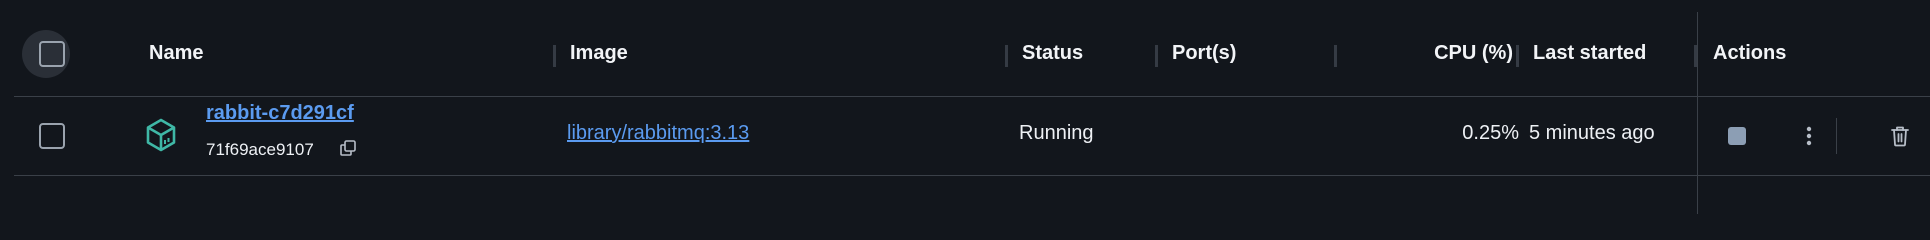 Image resolution: width=1930 pixels, height=240 pixels. I want to click on more-actions-button, so click(1809, 136).